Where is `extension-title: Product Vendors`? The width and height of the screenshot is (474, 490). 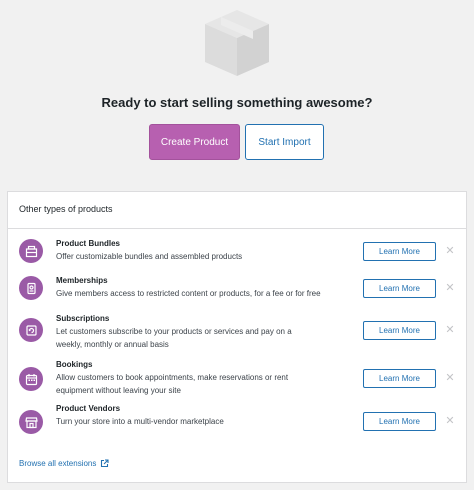
extension-title: Product Vendors is located at coordinates (88, 408).